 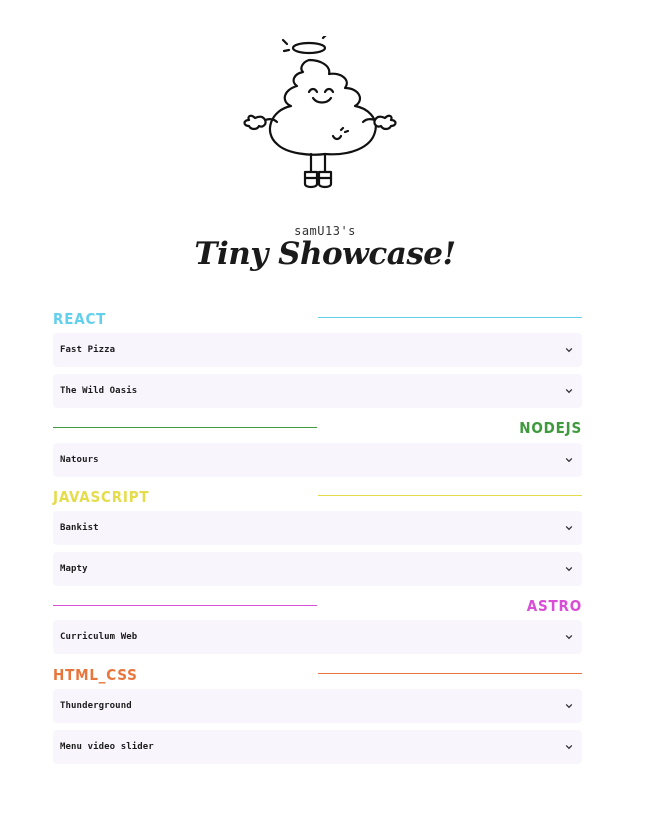 What do you see at coordinates (317, 528) in the screenshot?
I see `project-card-bankist: Bankist` at bounding box center [317, 528].